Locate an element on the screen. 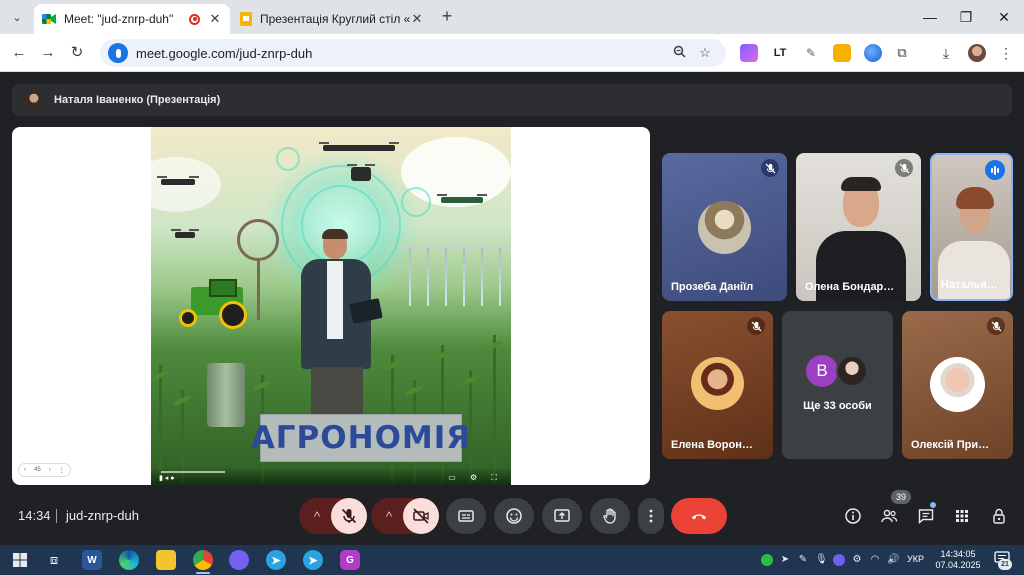  task-view-icon: ⧈ is located at coordinates (54, 560).